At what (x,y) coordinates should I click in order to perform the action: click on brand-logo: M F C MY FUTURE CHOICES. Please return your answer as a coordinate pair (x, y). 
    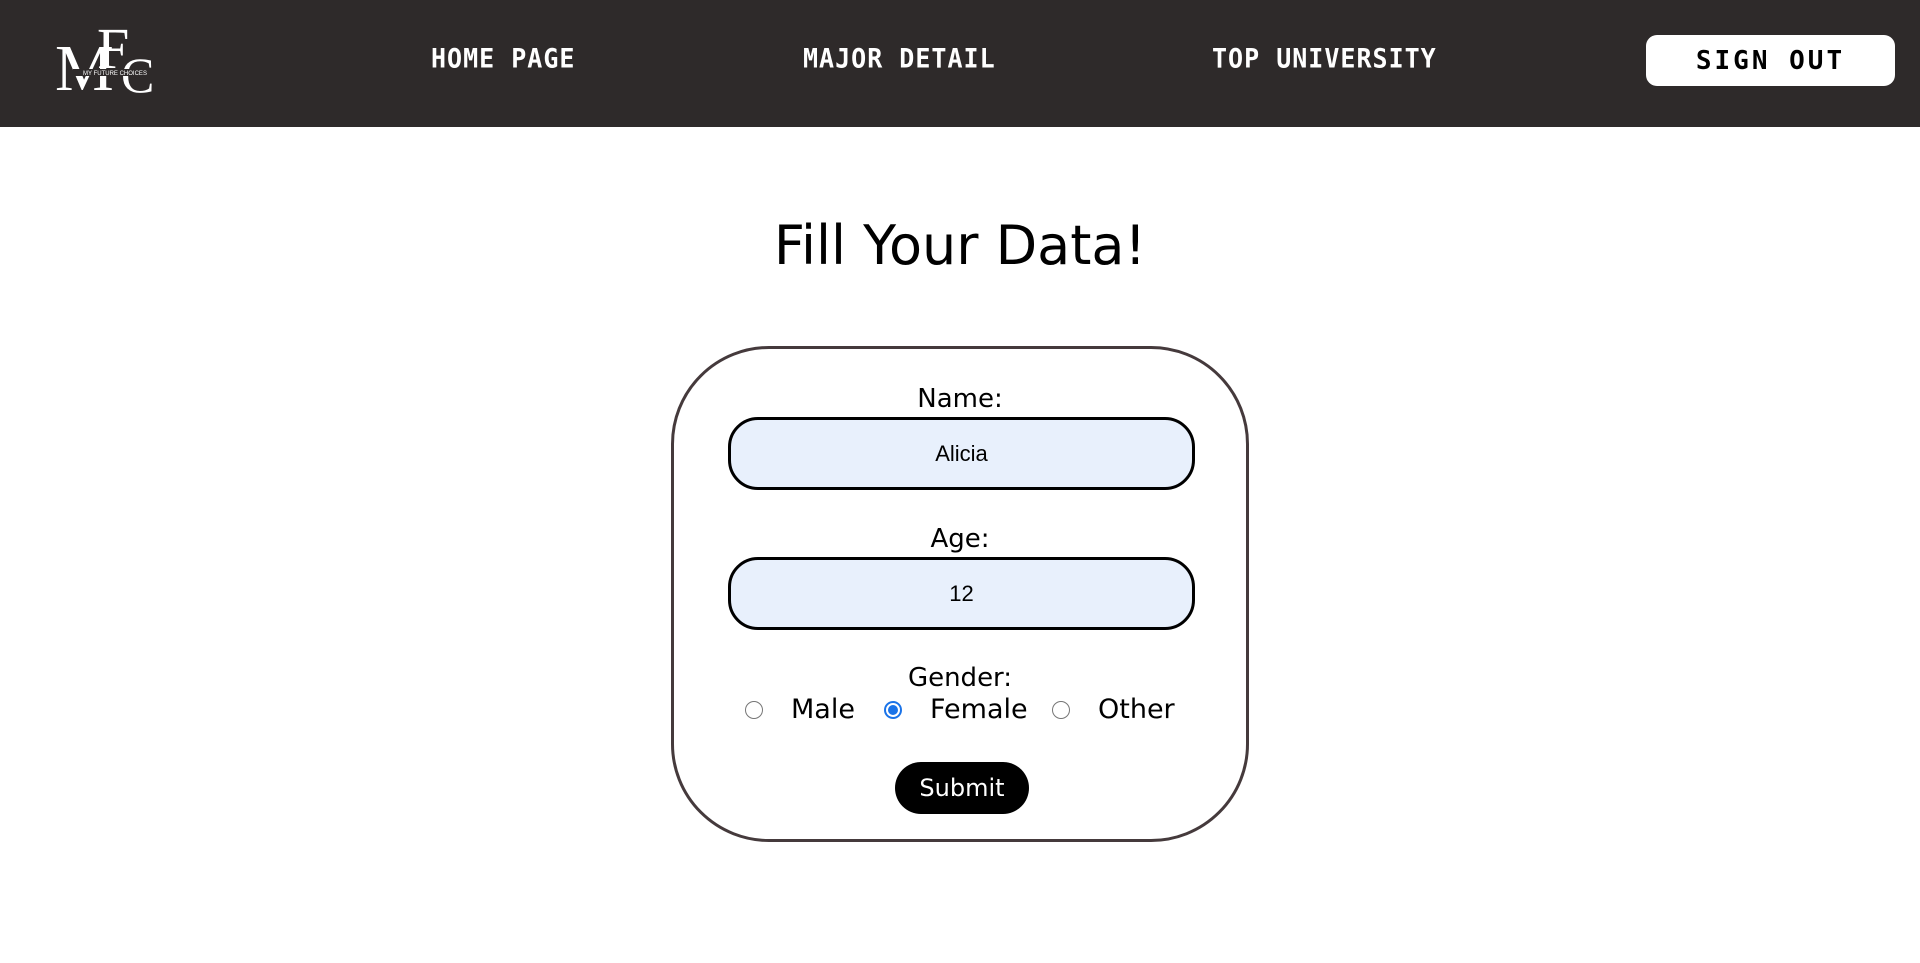
    Looking at the image, I should click on (111, 58).